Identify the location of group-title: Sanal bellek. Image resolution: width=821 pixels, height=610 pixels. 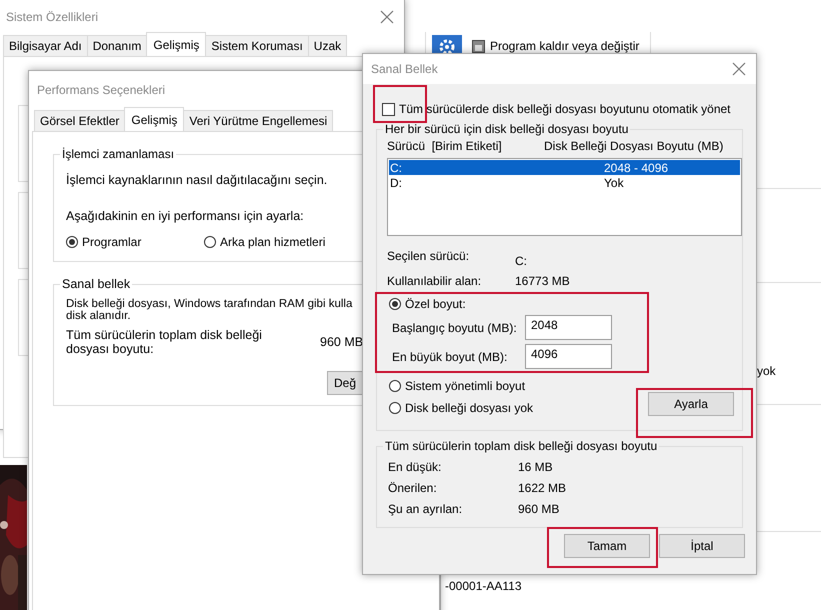
(96, 284).